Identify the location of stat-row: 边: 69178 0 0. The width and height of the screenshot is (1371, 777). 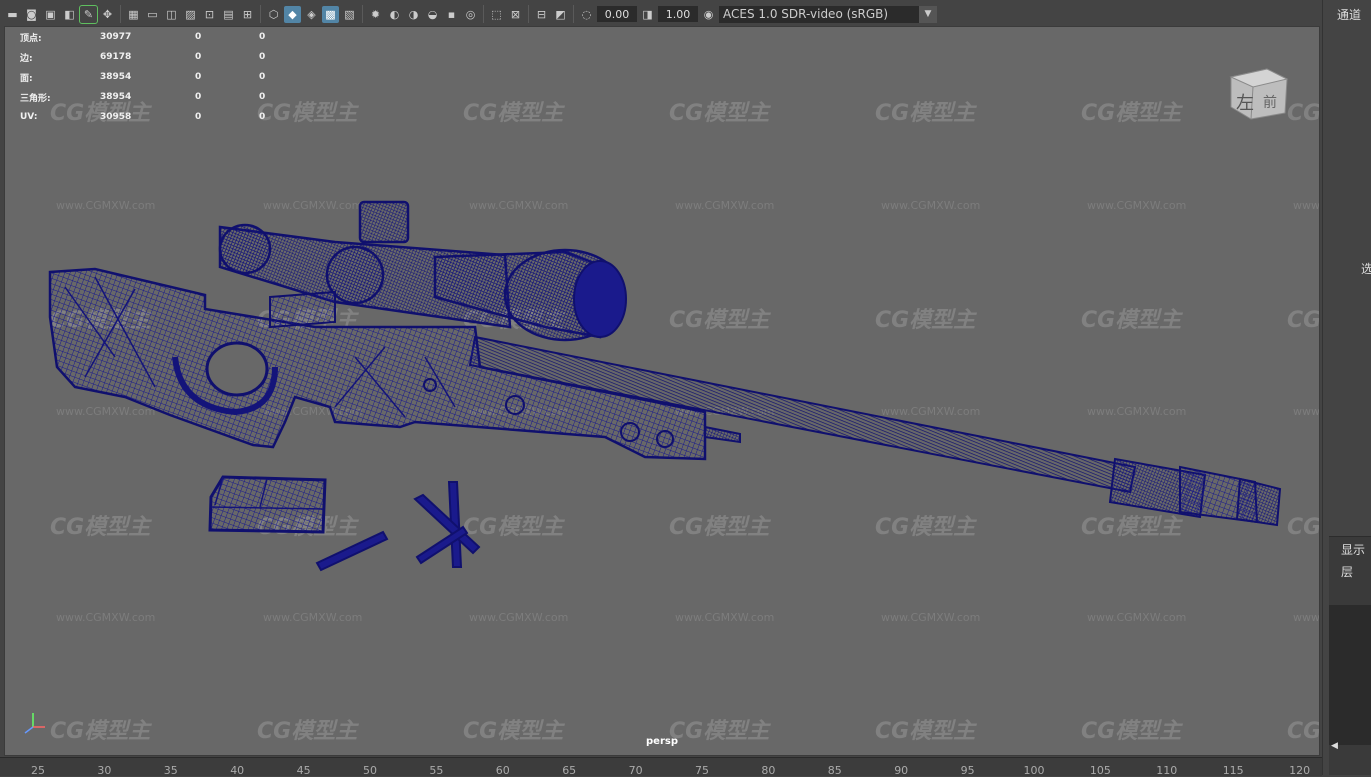
(159, 57).